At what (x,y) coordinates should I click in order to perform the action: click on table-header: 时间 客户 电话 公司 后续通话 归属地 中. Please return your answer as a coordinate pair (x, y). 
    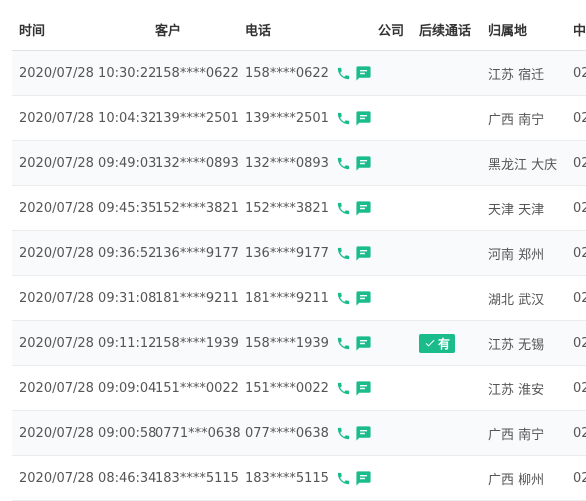
    Looking at the image, I should click on (299, 29).